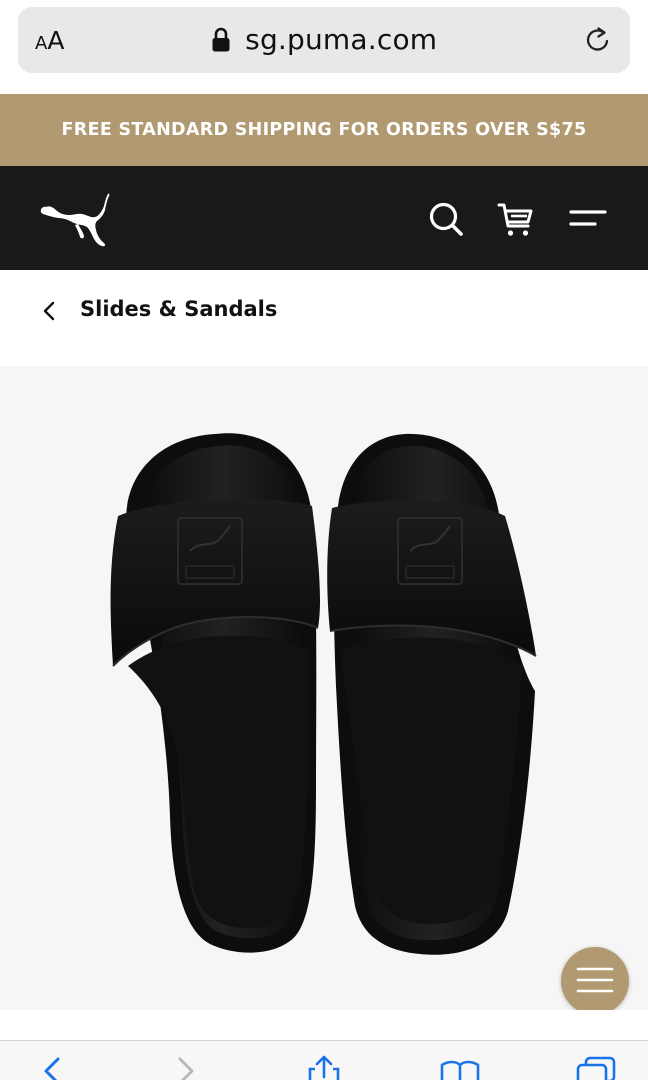 The width and height of the screenshot is (648, 1080). I want to click on address-bar: AA sg.puma.com, so click(324, 40).